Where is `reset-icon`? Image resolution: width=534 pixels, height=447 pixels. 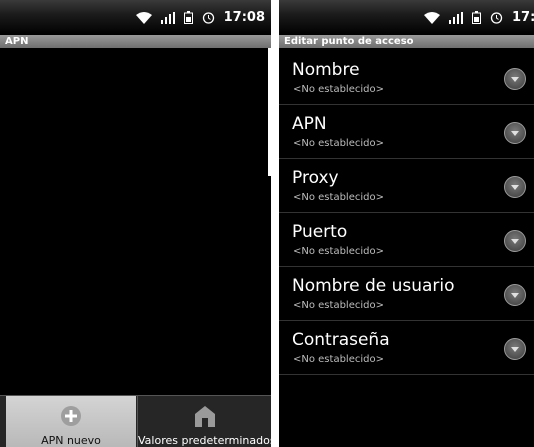
reset-icon is located at coordinates (205, 417).